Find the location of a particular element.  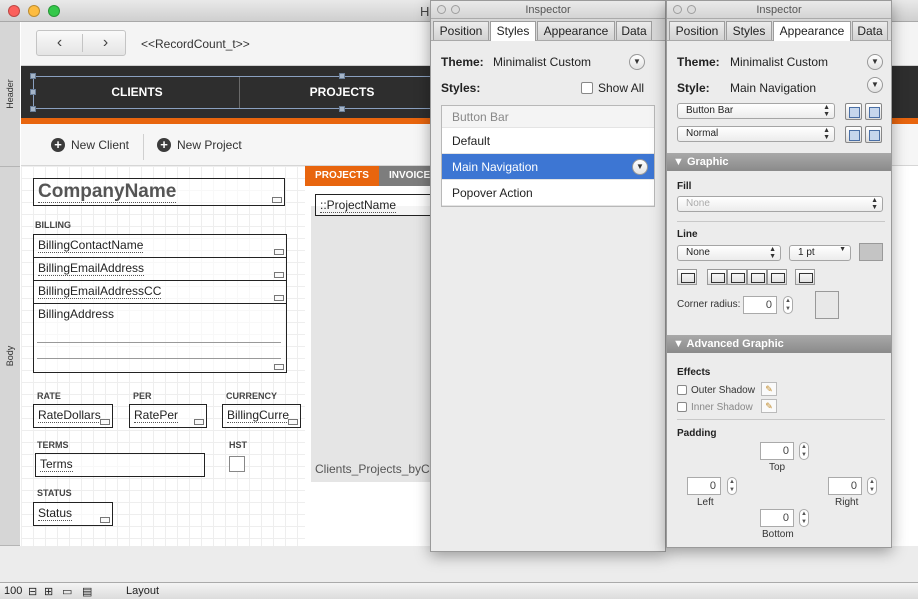

save-style-icon is located at coordinates (853, 111).